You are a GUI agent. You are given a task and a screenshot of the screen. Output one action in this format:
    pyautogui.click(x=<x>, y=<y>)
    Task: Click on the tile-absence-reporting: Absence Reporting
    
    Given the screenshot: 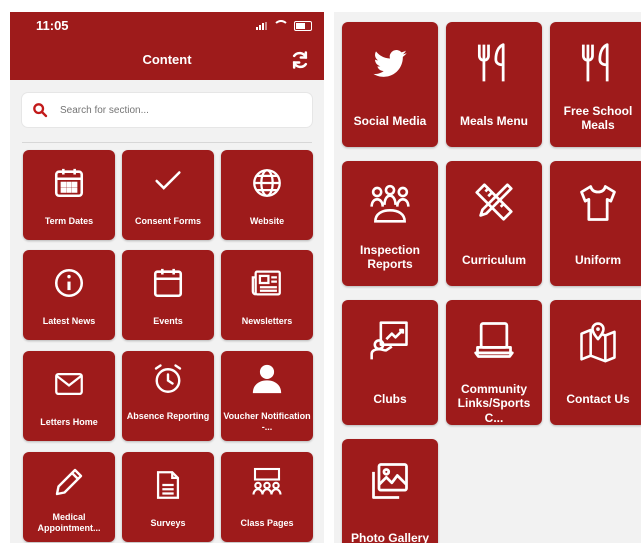 What is the action you would take?
    pyautogui.click(x=168, y=396)
    